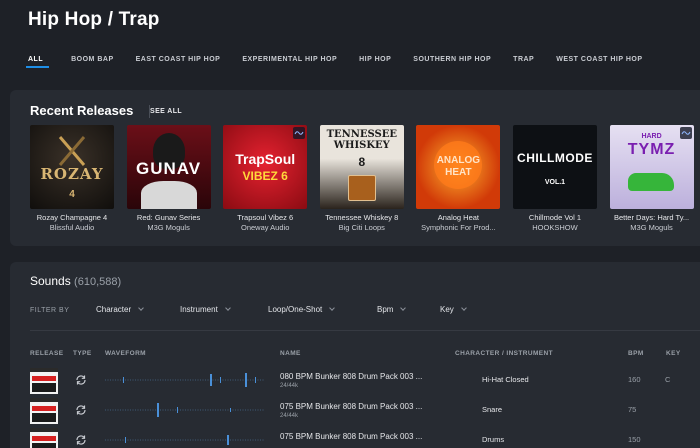  What do you see at coordinates (94, 19) in the screenshot?
I see `page-title: Hip Hop / Trap` at bounding box center [94, 19].